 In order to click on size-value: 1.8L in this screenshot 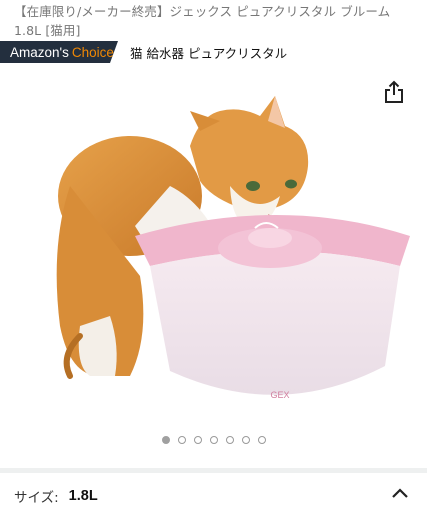, I will do `click(83, 496)`.